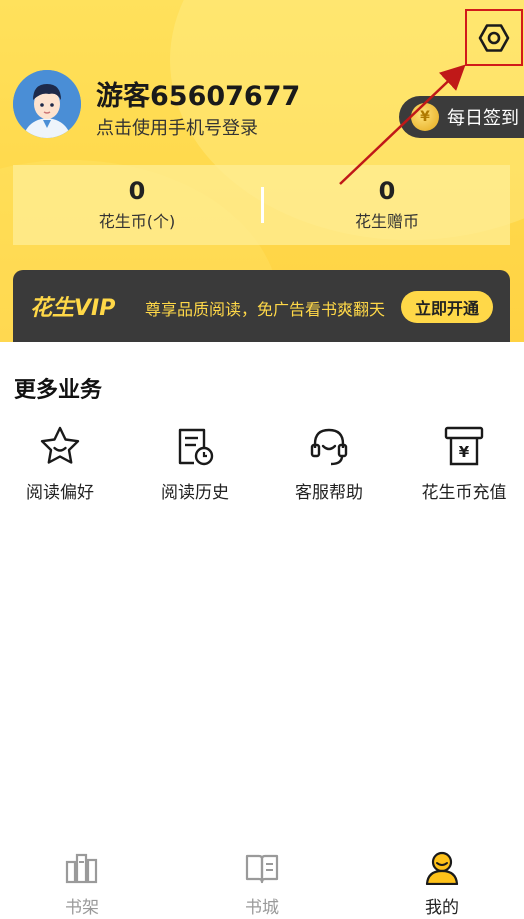 This screenshot has height=919, width=524. I want to click on bottom-tab-bar: 书架 书城 我的, so click(262, 882).